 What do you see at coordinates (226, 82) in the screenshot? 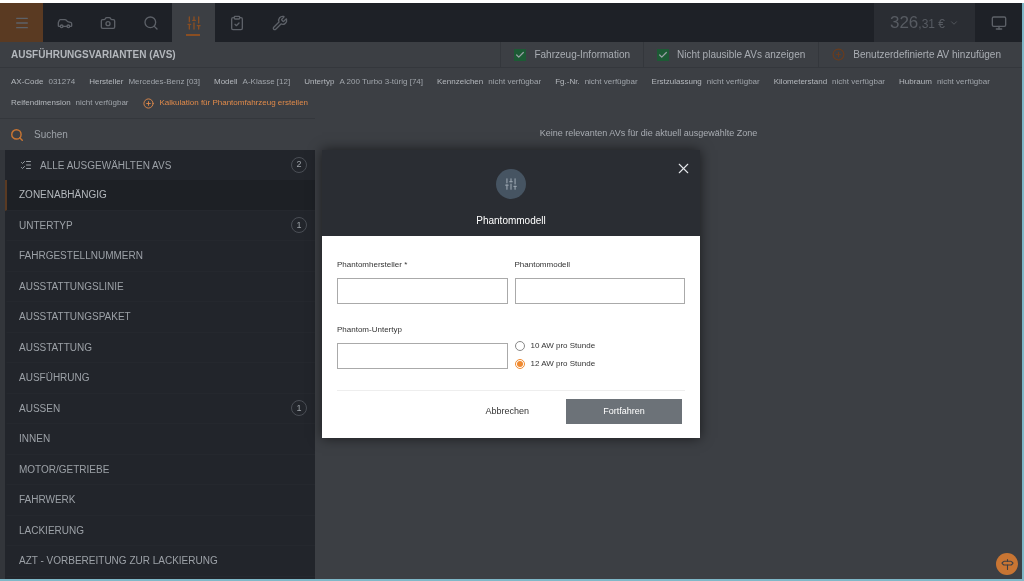
I see `info-label: Modell` at bounding box center [226, 82].